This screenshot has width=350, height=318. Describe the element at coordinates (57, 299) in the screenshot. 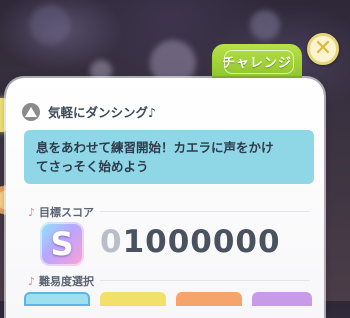

I see `difficulty-option-easy` at that location.